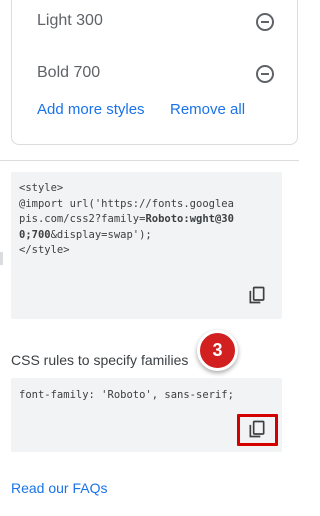 The width and height of the screenshot is (320, 516). Describe the element at coordinates (82, 219) in the screenshot. I see `code-text: pis.com/css2?family=` at that location.